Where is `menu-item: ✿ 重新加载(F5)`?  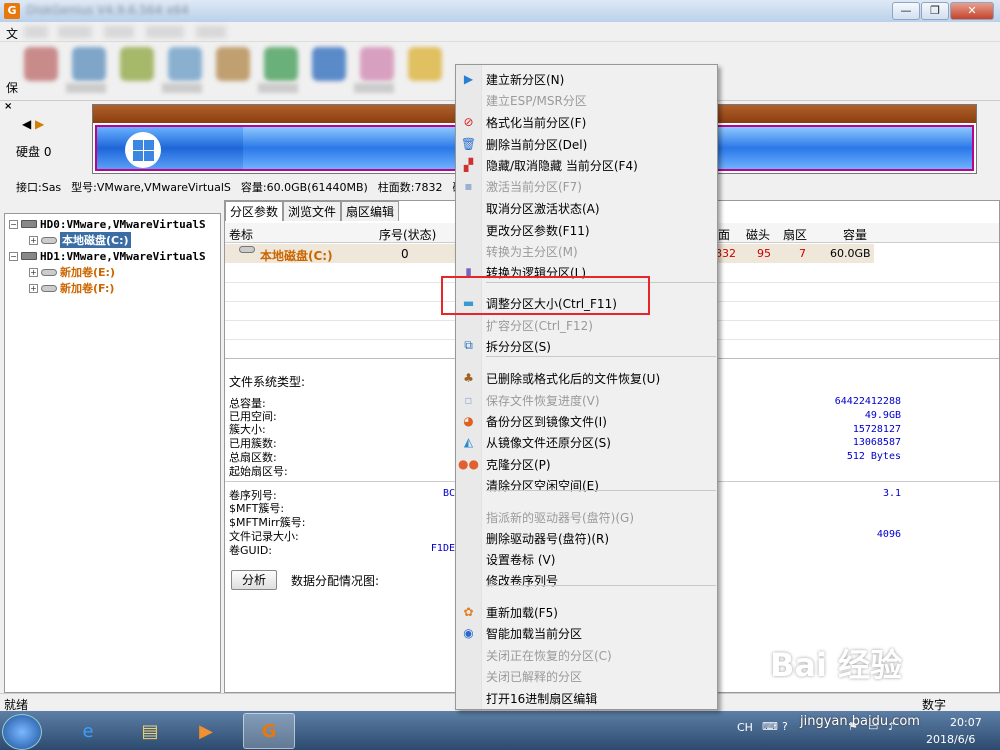
menu-item: ✿ 重新加载(F5) is located at coordinates (586, 611).